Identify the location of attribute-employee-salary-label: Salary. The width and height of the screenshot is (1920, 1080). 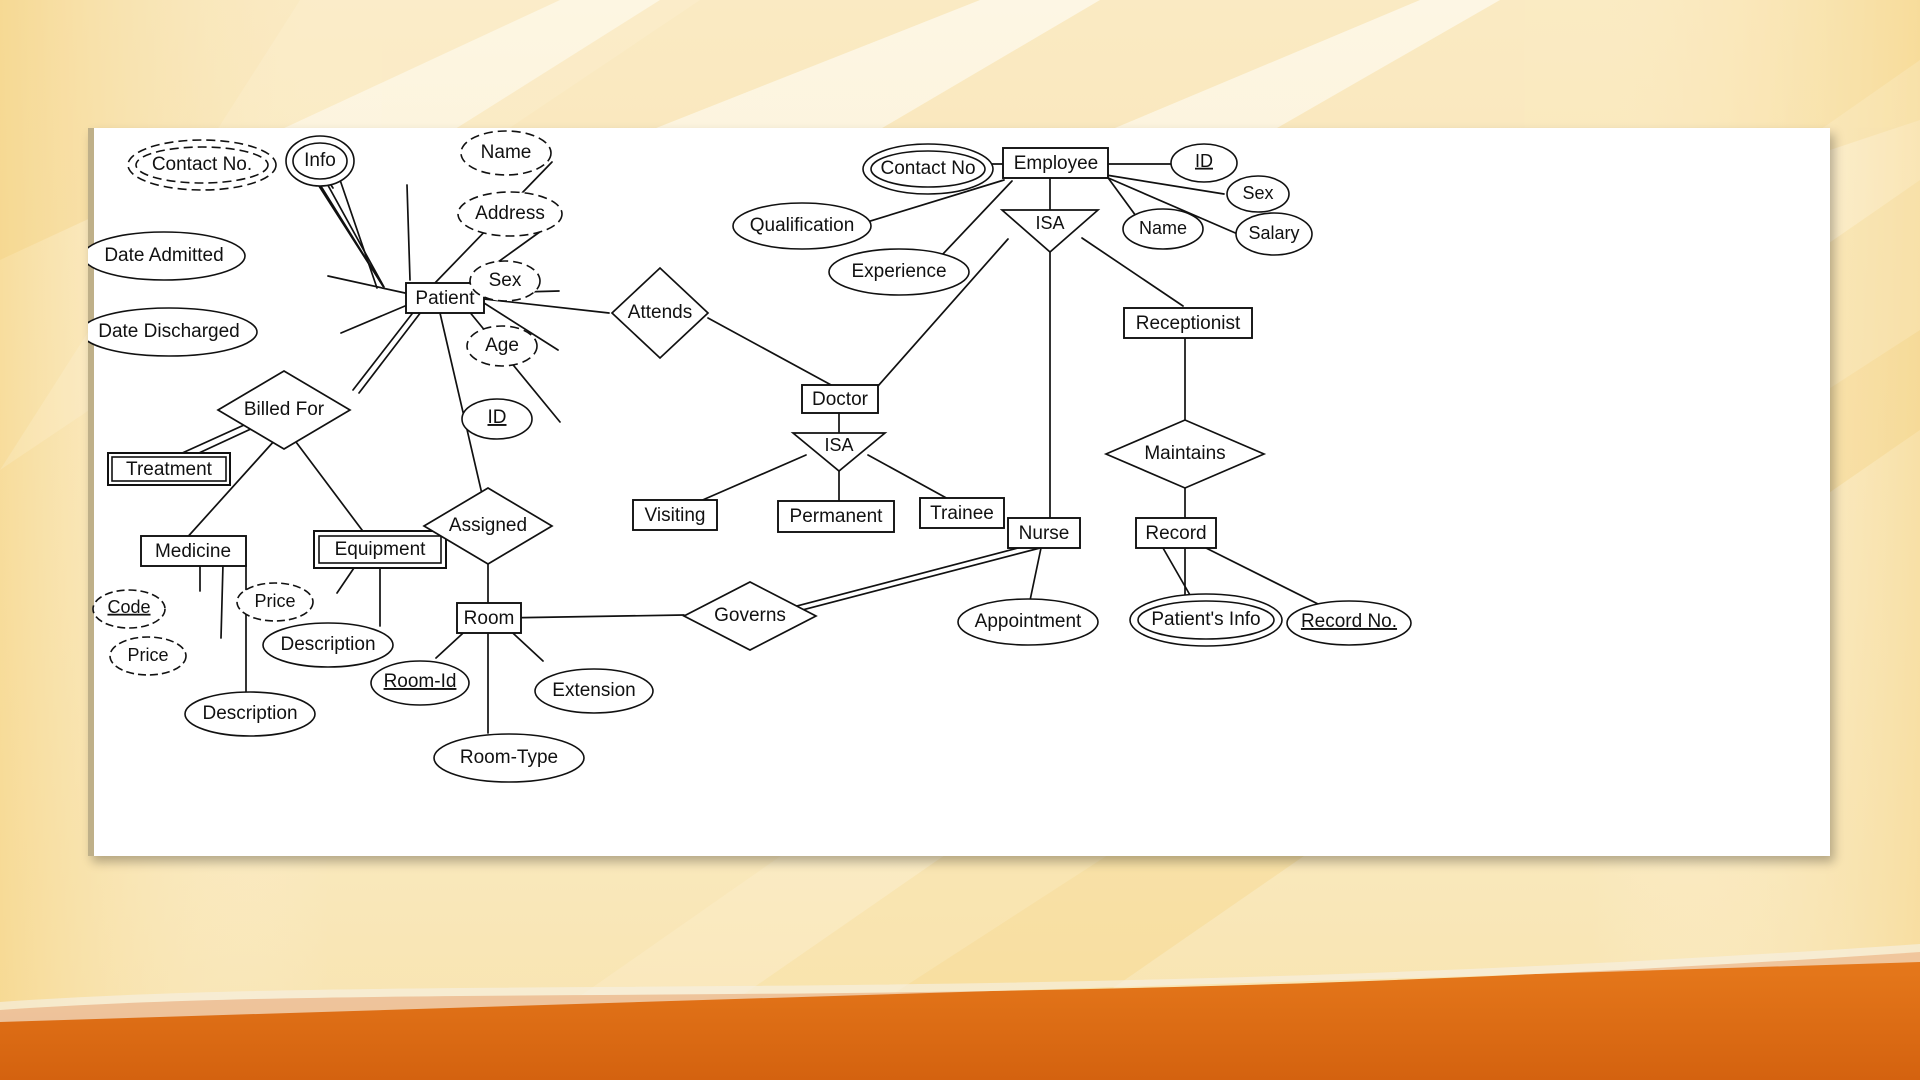
(1273, 233).